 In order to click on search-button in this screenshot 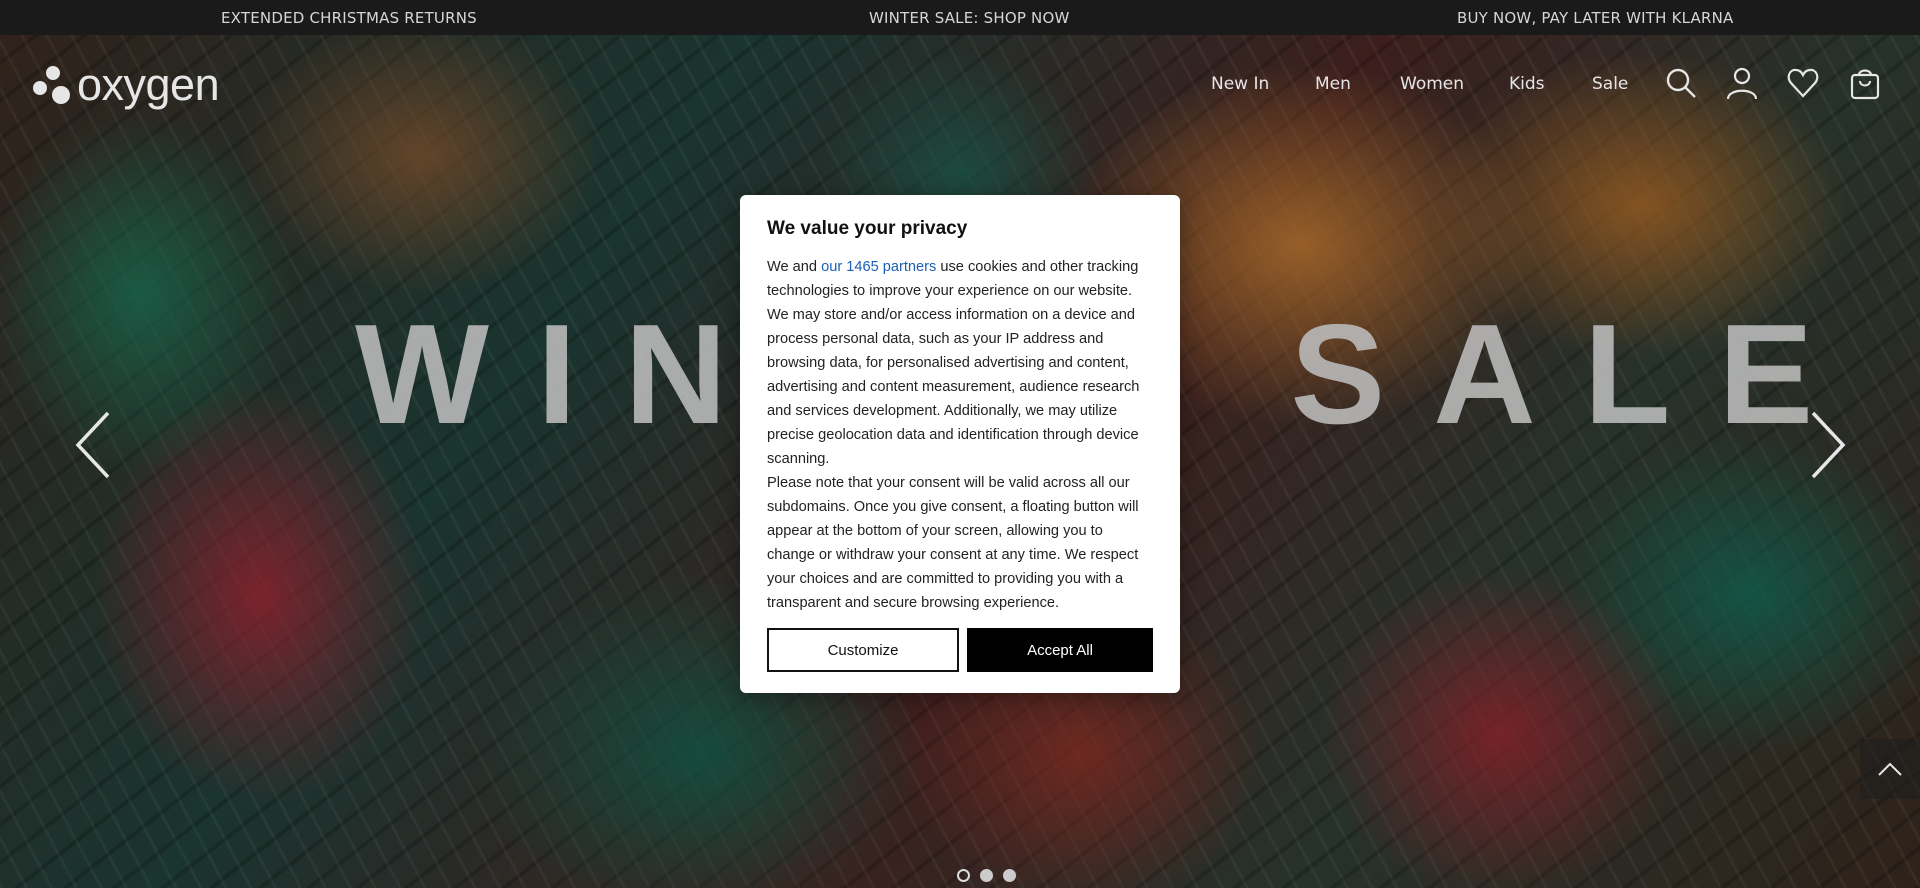, I will do `click(1681, 83)`.